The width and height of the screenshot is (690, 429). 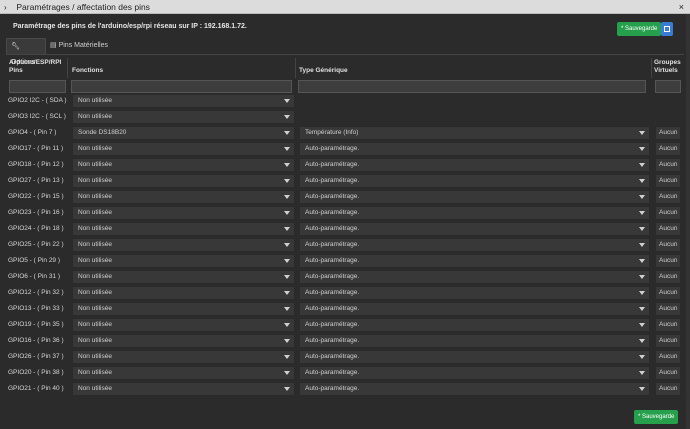 I want to click on chevron-right-icon: ›, so click(x=8, y=8).